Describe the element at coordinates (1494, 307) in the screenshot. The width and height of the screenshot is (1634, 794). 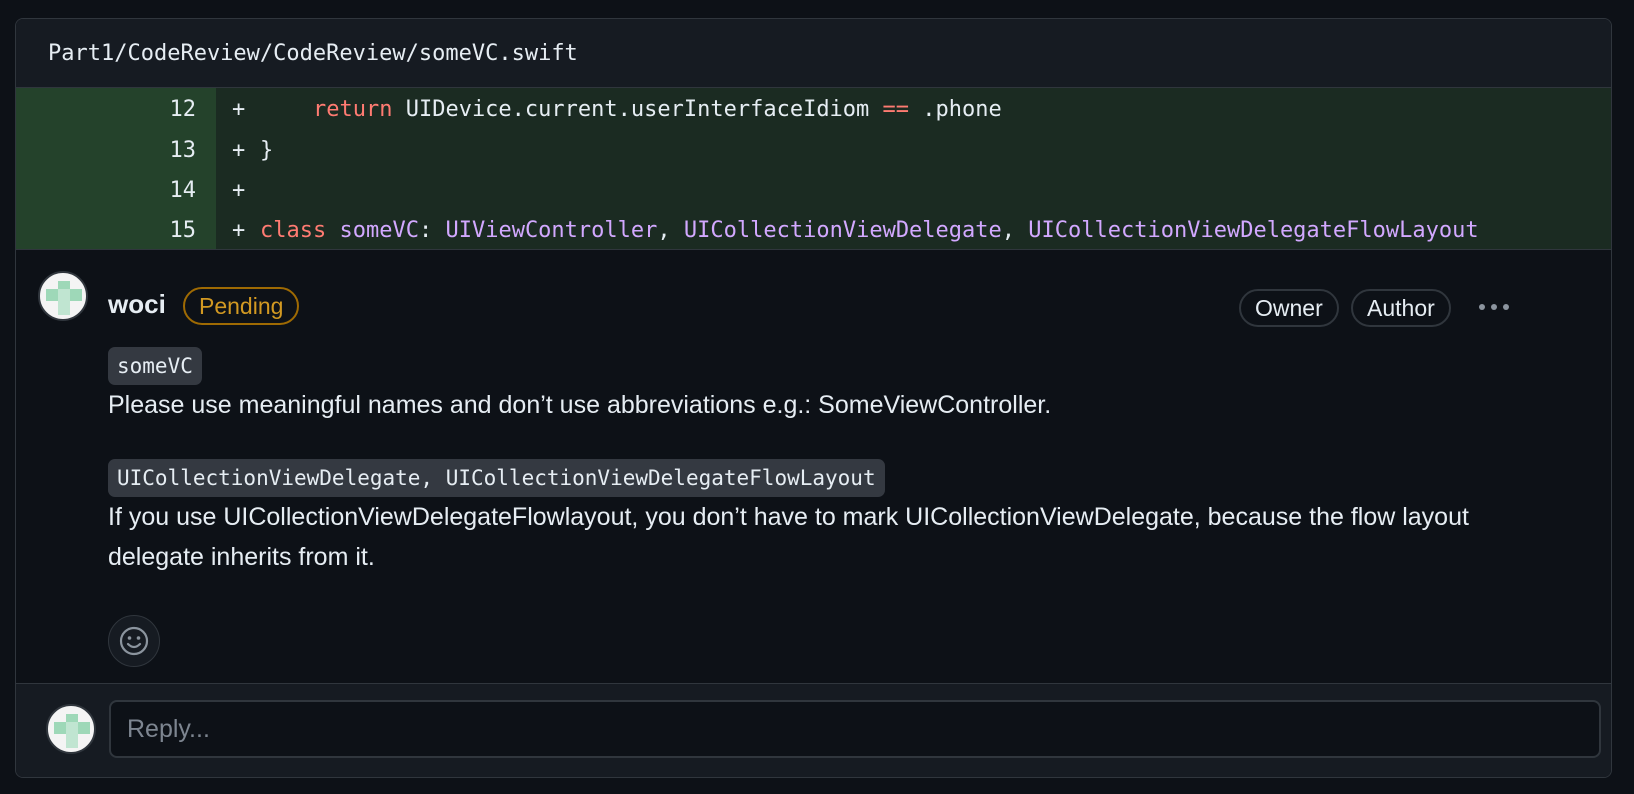
I see `kebab-horizontal-icon` at that location.